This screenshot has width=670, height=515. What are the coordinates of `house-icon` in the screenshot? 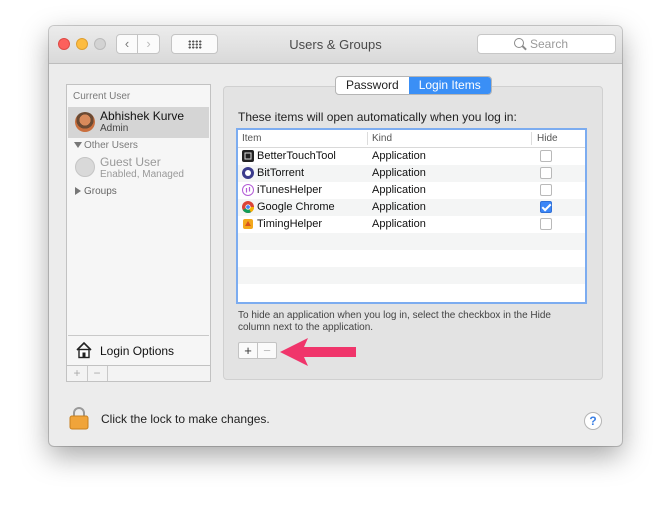 It's located at (84, 350).